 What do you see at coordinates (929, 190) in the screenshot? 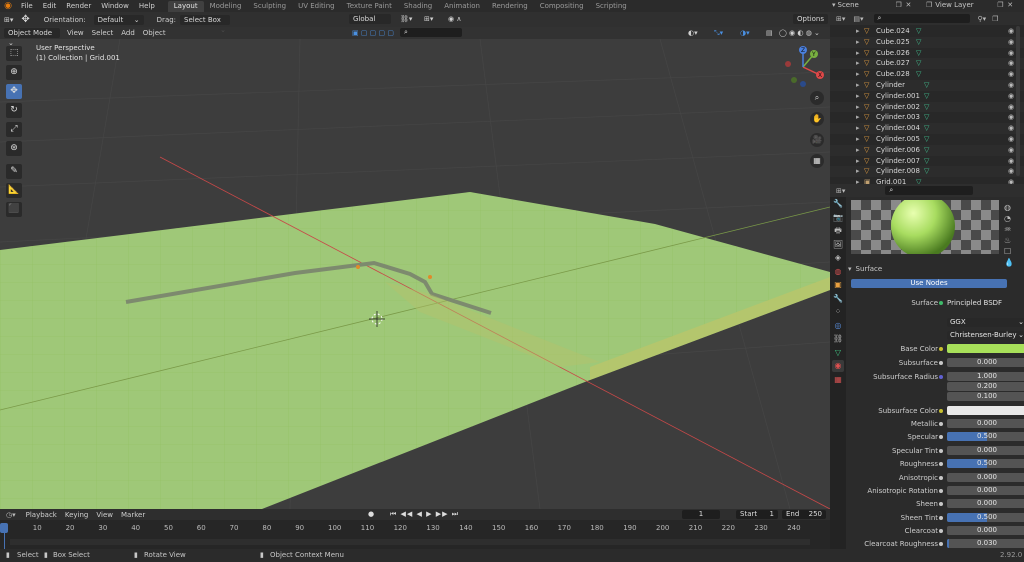
I see `properties-search-input: ⌕` at bounding box center [929, 190].